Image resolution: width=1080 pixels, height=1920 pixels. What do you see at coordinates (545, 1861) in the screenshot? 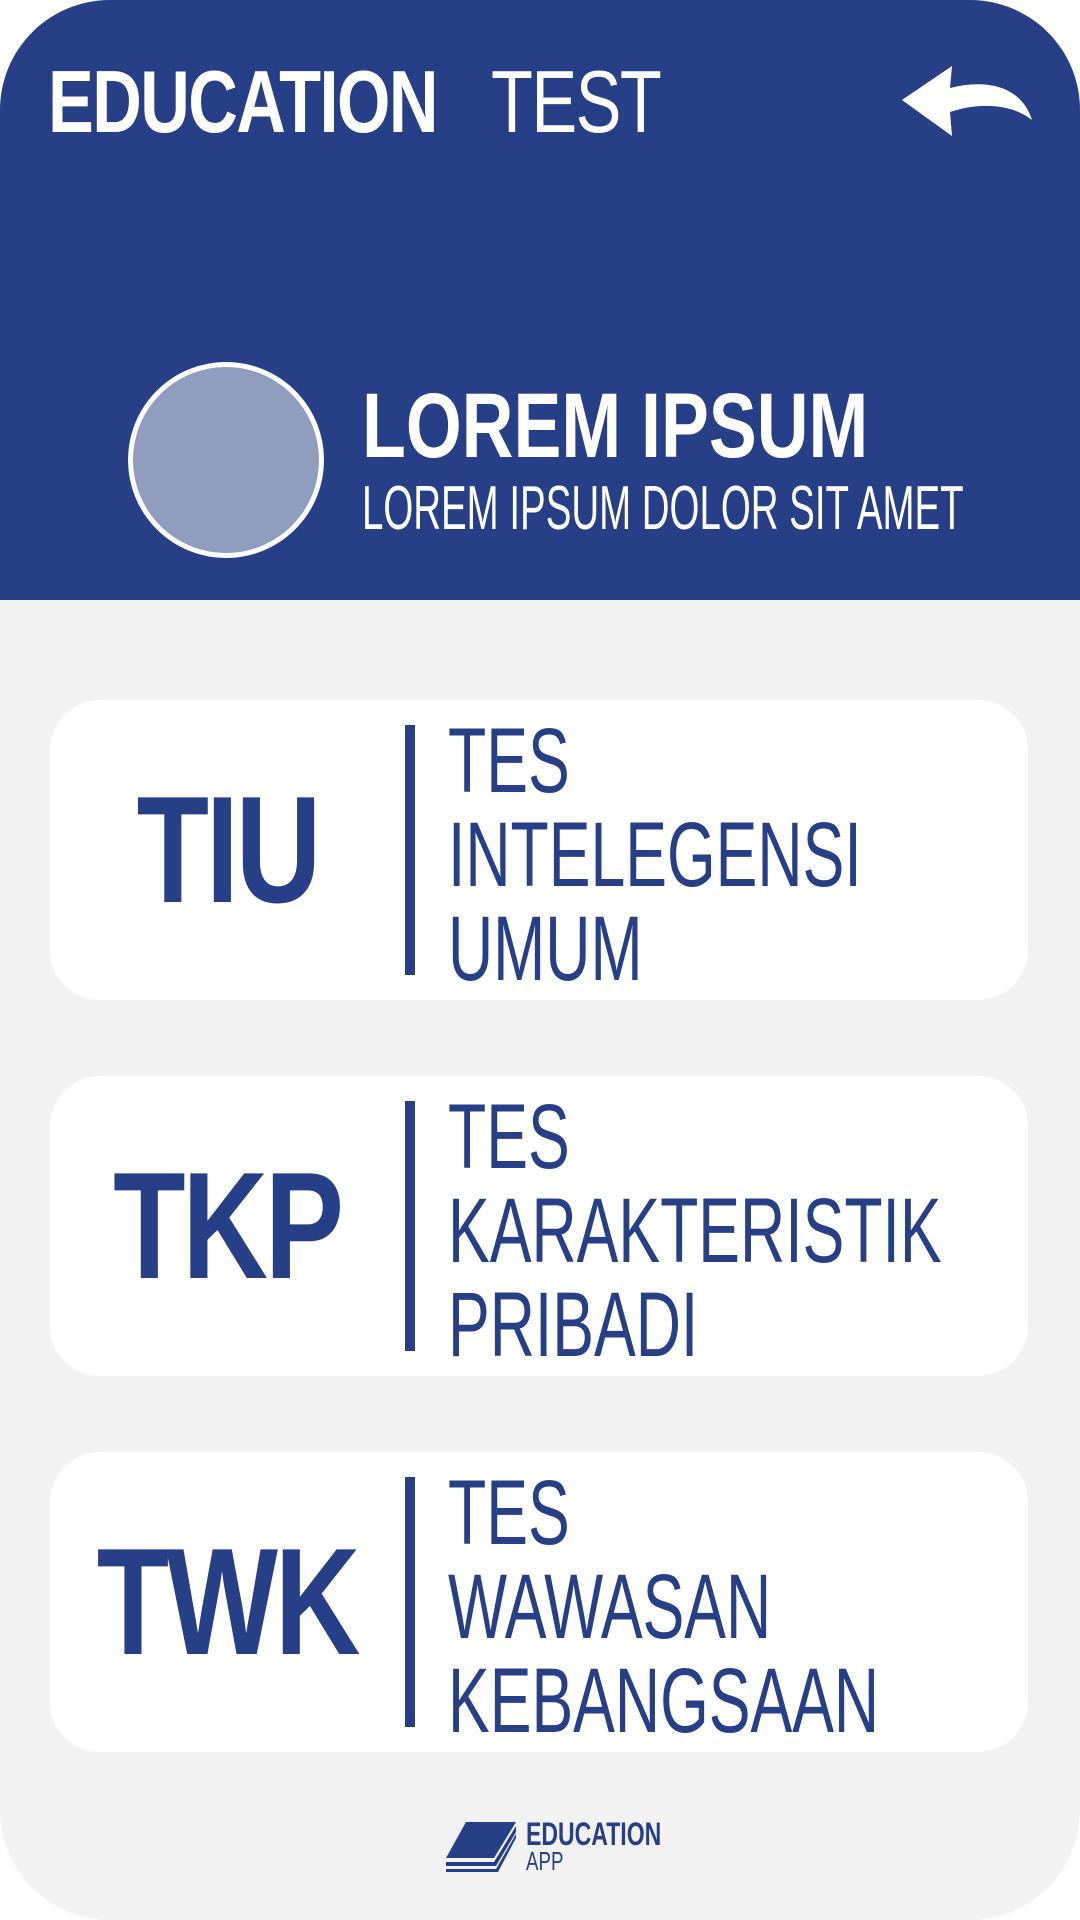
I see `footer-brand-sub: APP` at bounding box center [545, 1861].